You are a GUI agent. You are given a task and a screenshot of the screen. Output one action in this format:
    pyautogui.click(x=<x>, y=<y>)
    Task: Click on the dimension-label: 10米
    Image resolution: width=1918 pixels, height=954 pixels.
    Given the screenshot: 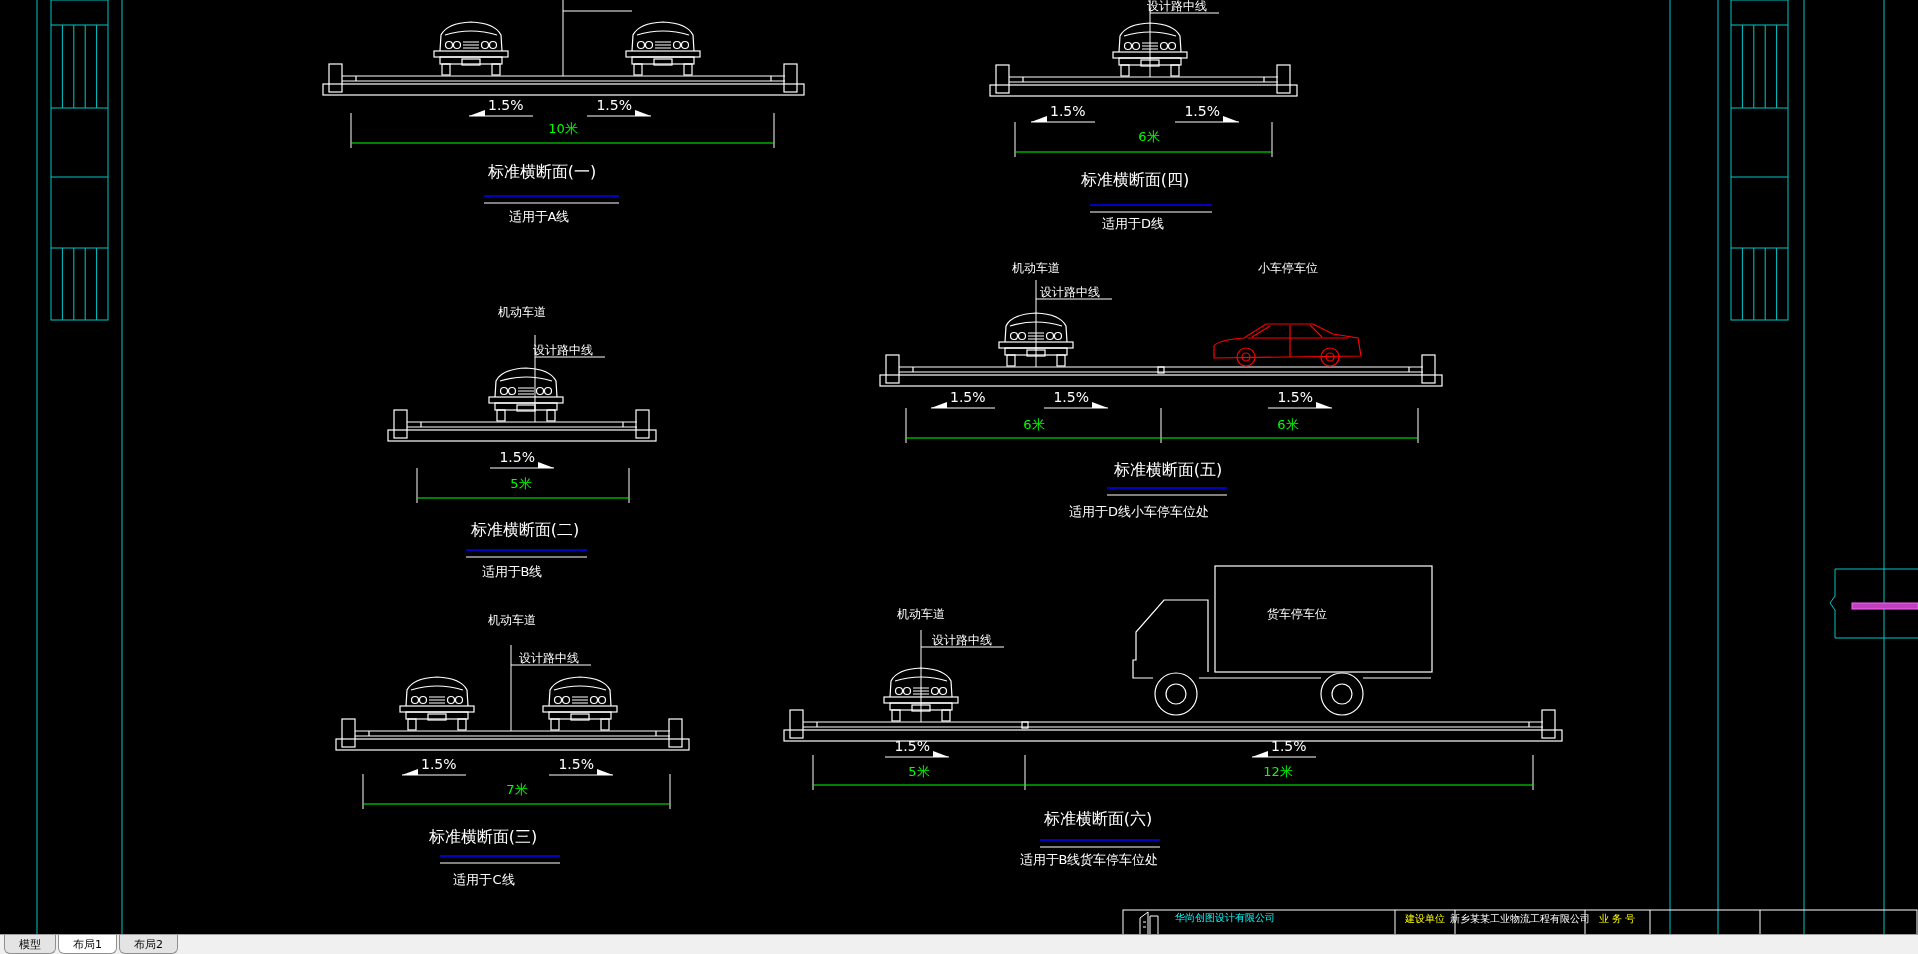 What is the action you would take?
    pyautogui.click(x=563, y=128)
    